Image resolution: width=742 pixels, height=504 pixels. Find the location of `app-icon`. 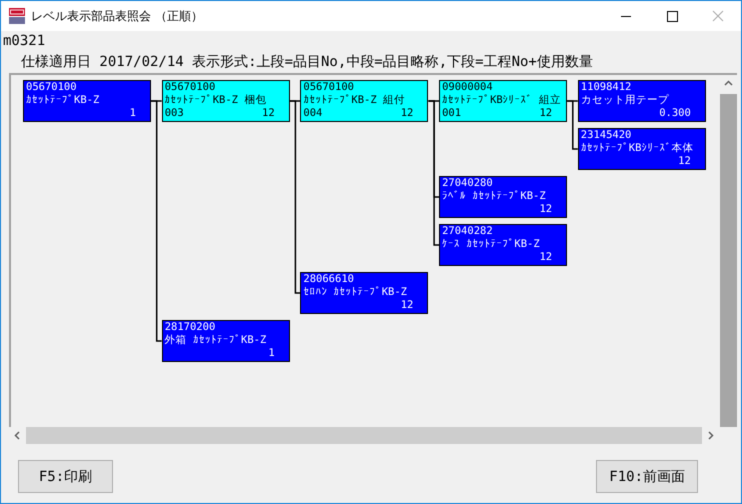

app-icon is located at coordinates (17, 16).